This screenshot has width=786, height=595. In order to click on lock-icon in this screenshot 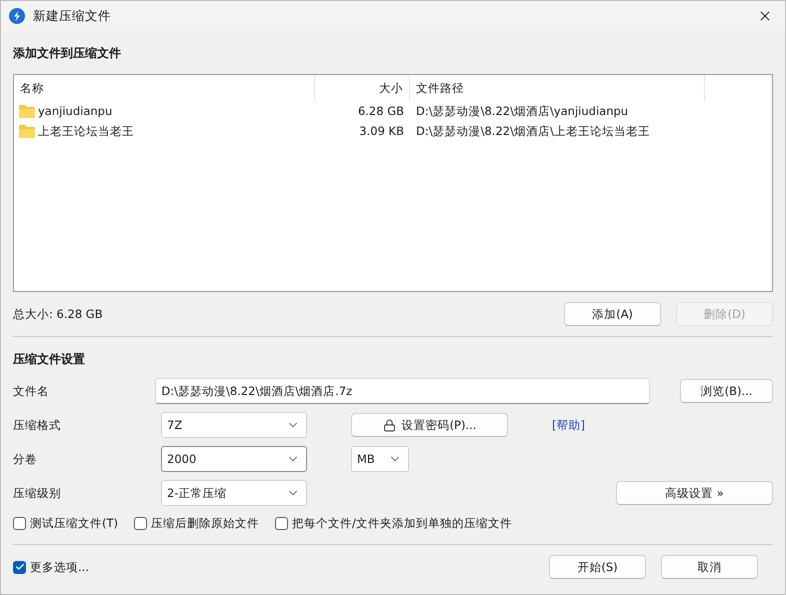, I will do `click(389, 425)`.